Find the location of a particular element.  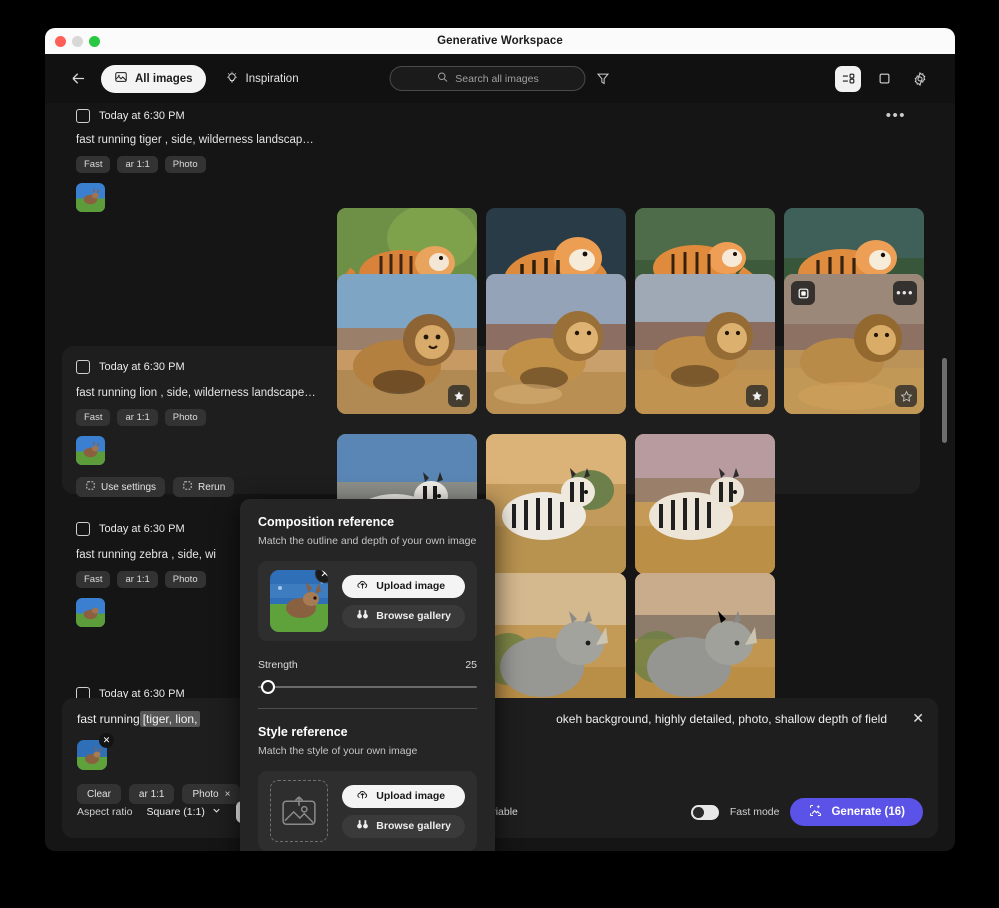

title-bar: Generative Workspace is located at coordinates (500, 41).